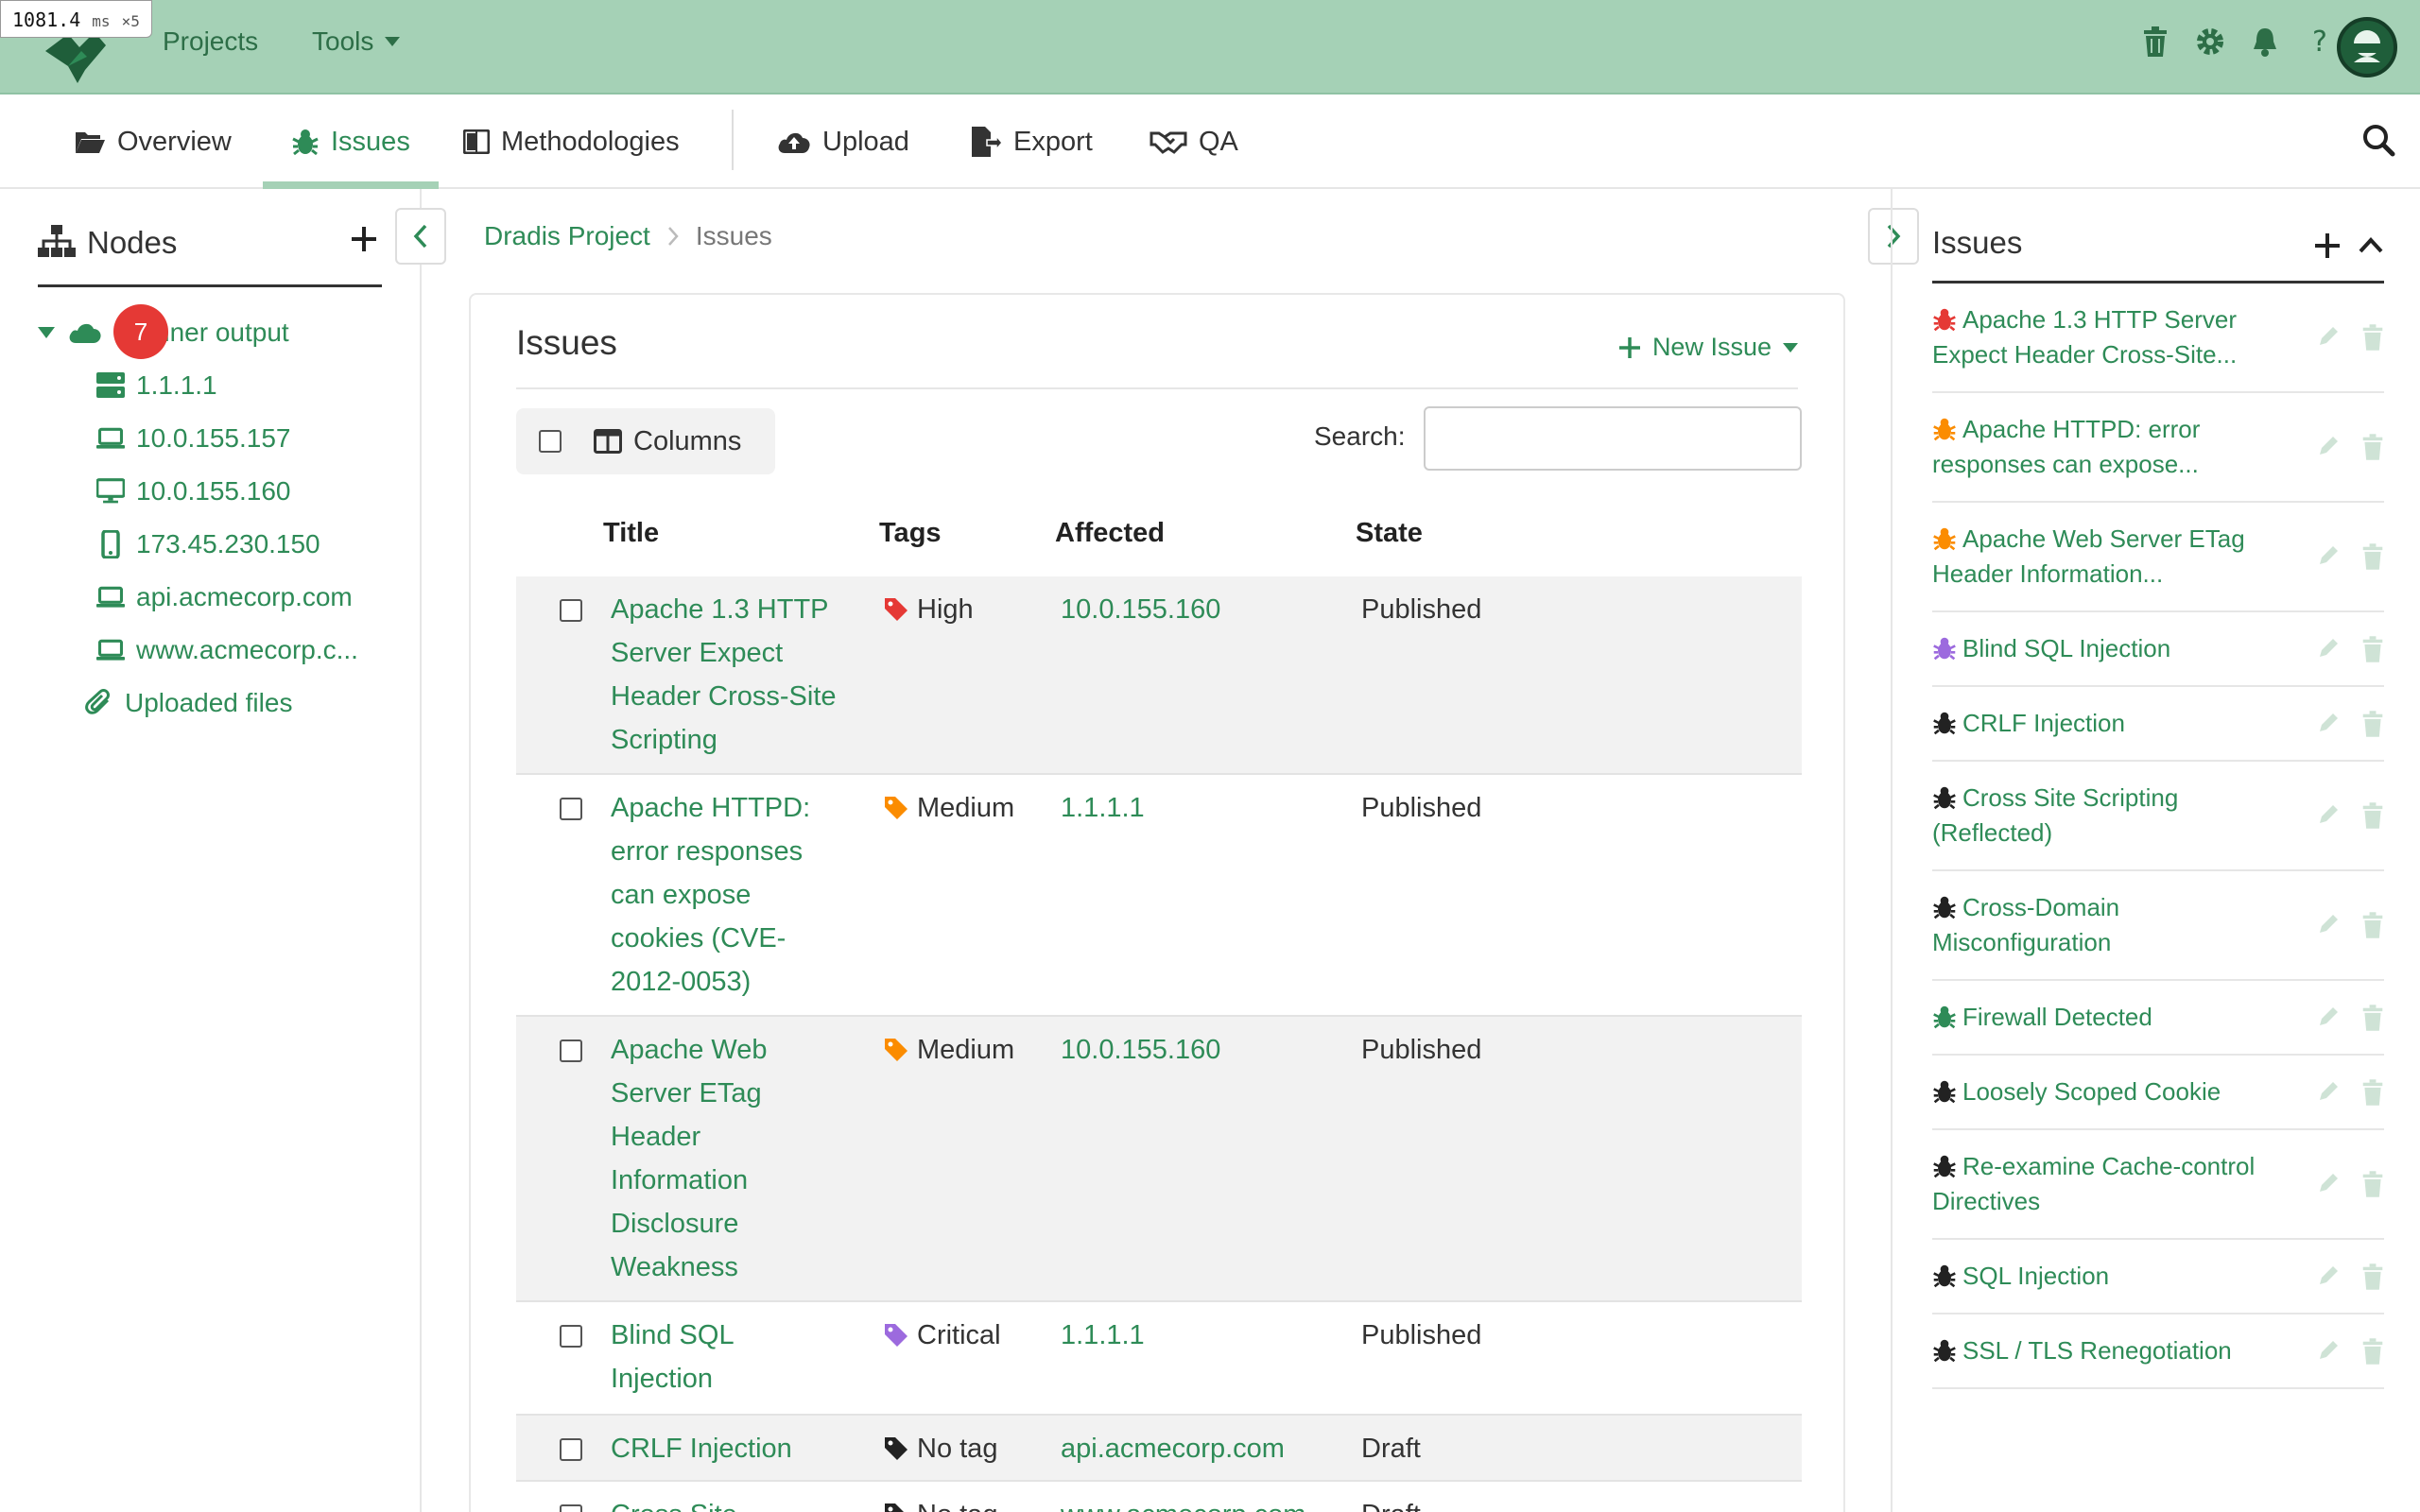  Describe the element at coordinates (2158, 724) in the screenshot. I see `sidebar-issue-item: CRLF Injection` at that location.